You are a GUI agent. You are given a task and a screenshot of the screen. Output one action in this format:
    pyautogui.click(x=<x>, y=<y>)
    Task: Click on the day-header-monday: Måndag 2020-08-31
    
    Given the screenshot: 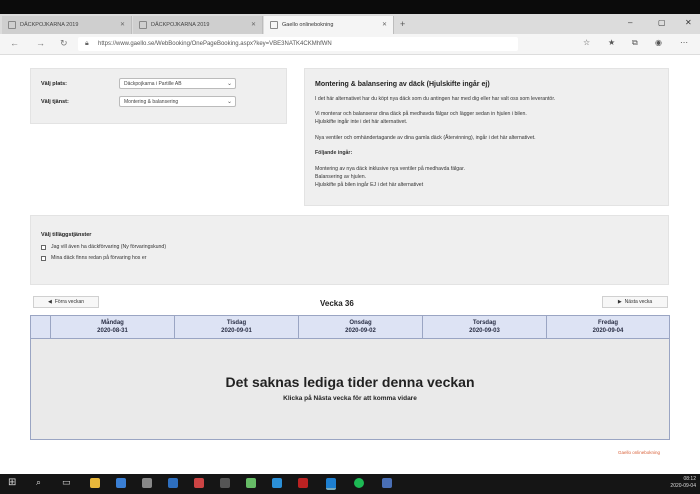 What is the action you would take?
    pyautogui.click(x=113, y=327)
    